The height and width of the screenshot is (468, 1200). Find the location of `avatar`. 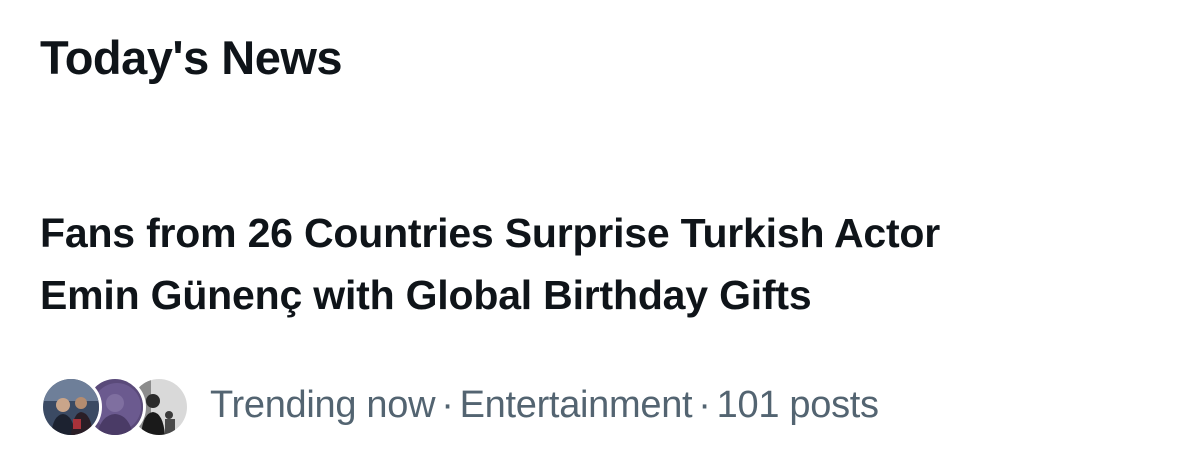

avatar is located at coordinates (71, 407).